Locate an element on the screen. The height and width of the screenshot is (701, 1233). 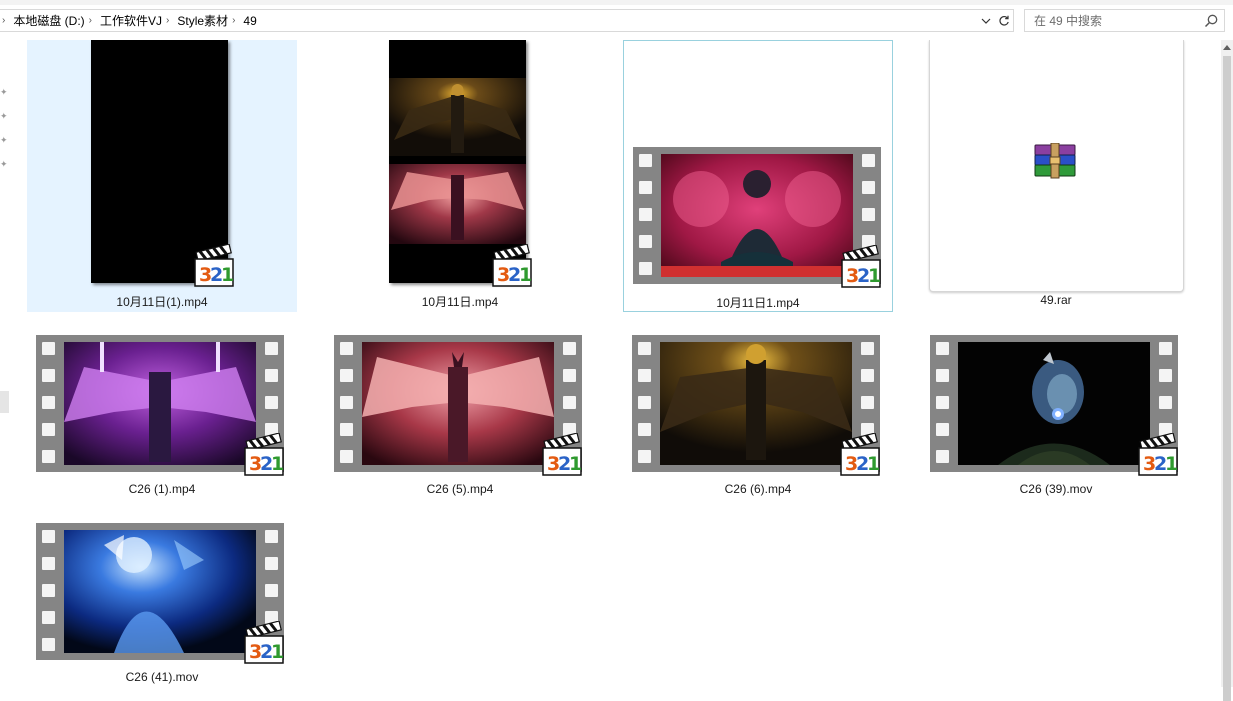
search-box is located at coordinates (1124, 20).